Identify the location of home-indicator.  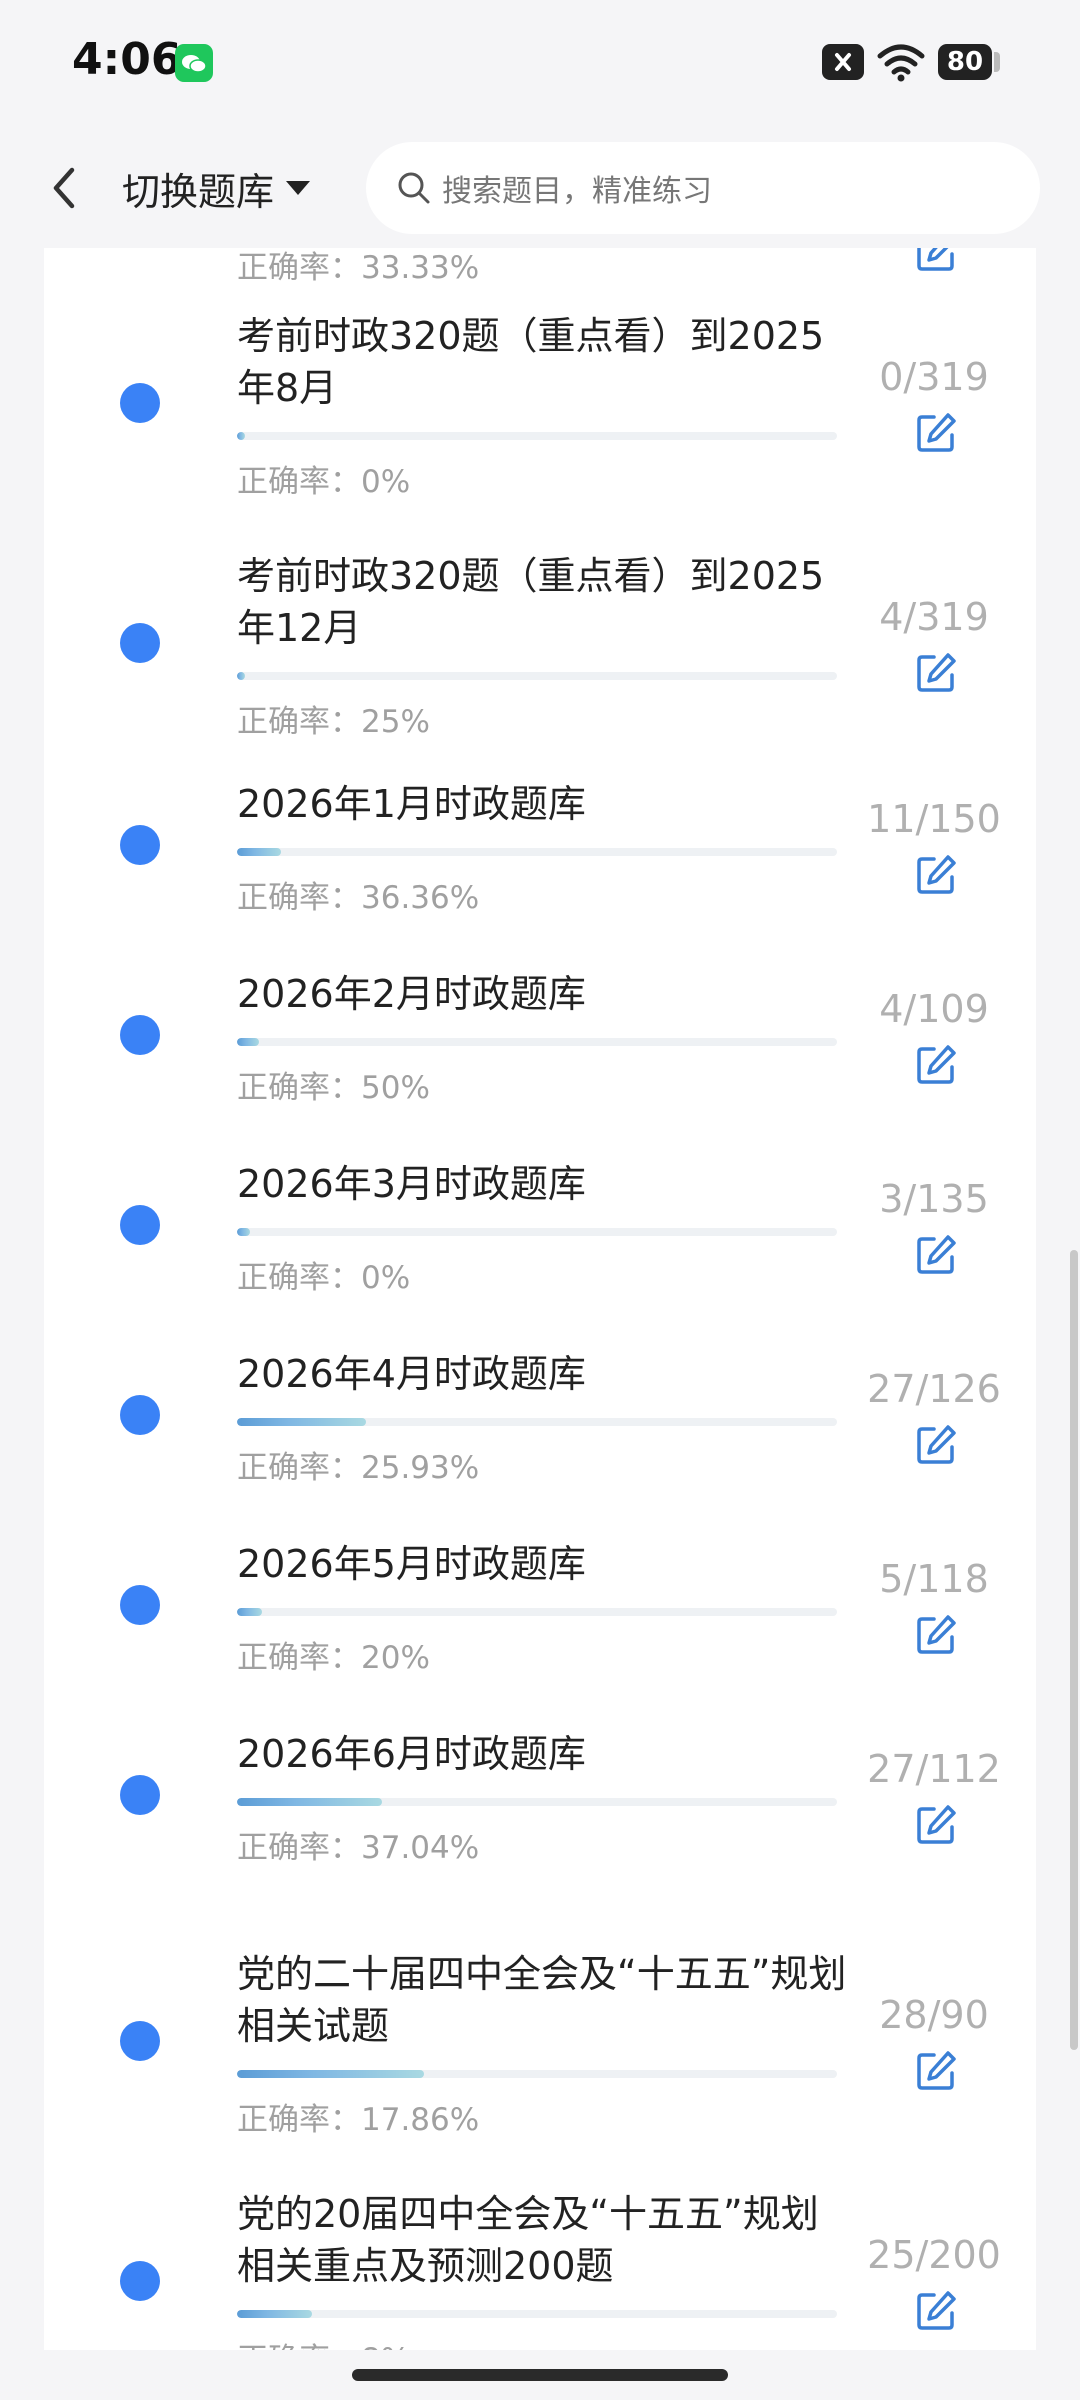
(540, 2375).